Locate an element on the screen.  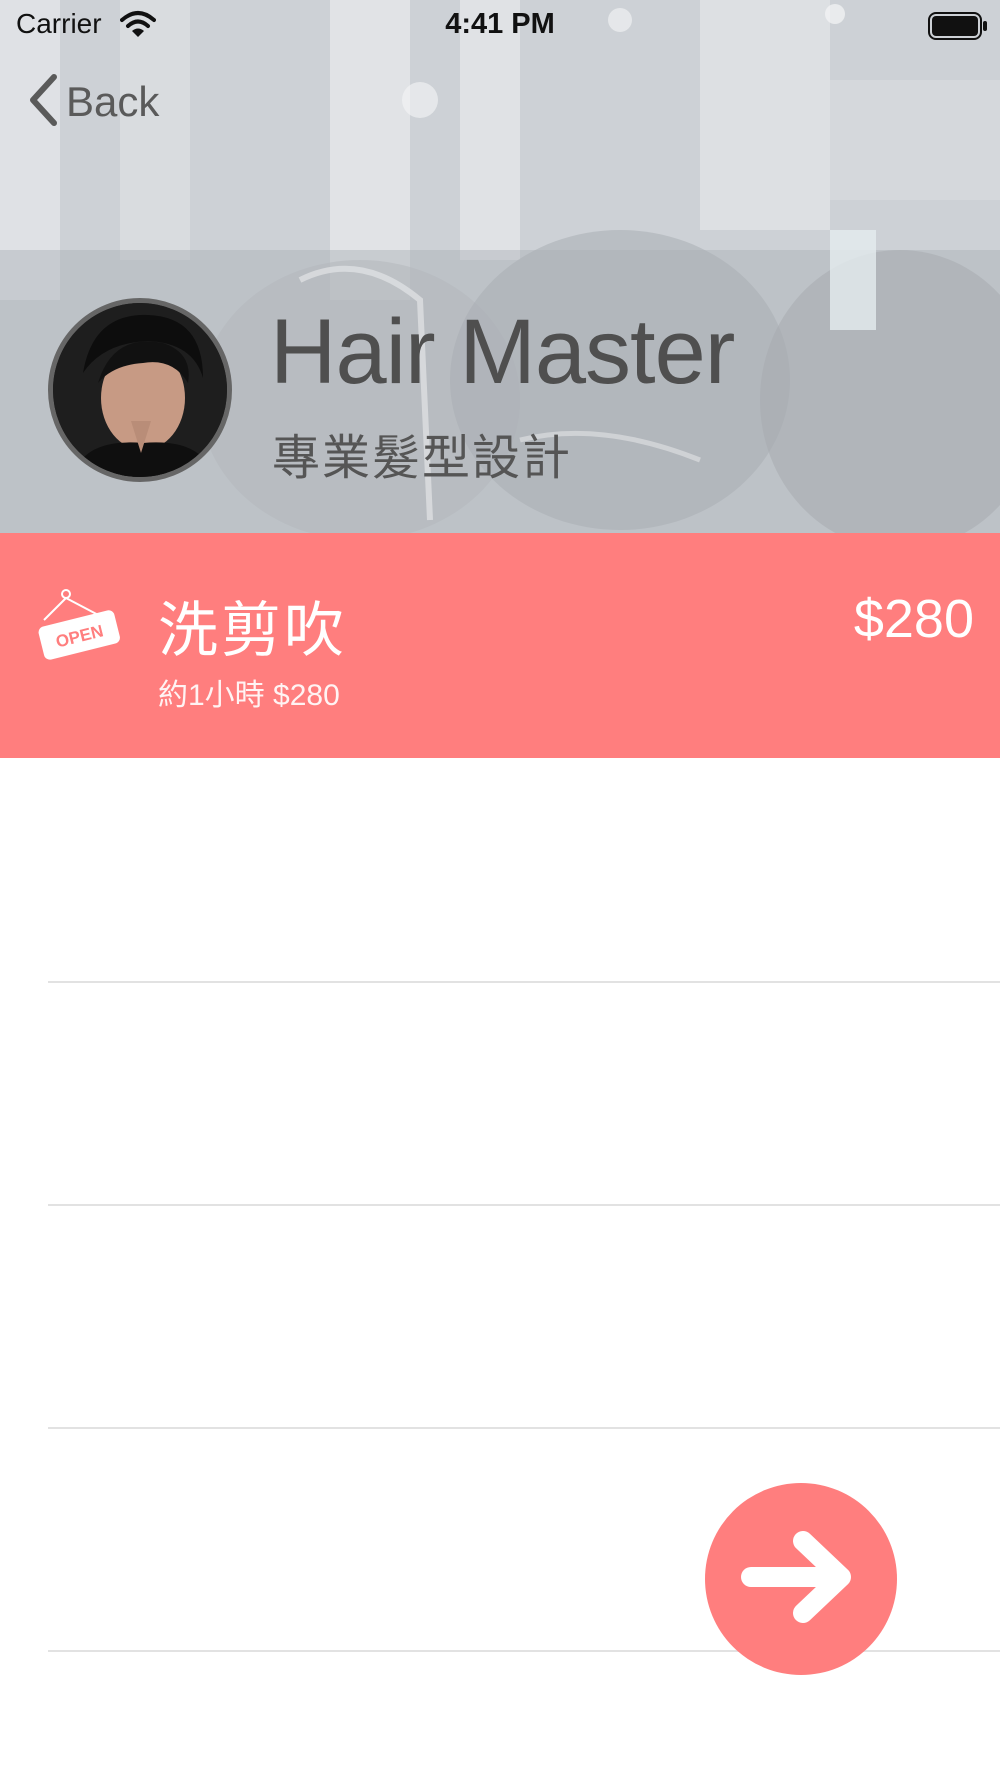
page-title: Hair Master is located at coordinates (502, 352).